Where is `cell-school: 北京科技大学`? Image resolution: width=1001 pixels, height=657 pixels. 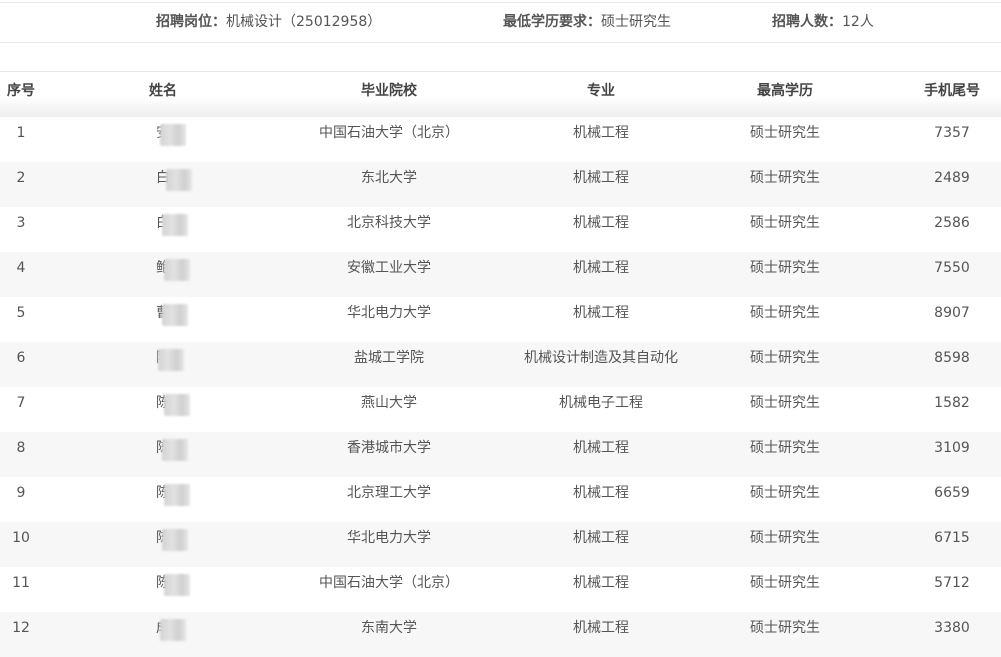
cell-school: 北京科技大学 is located at coordinates (389, 223).